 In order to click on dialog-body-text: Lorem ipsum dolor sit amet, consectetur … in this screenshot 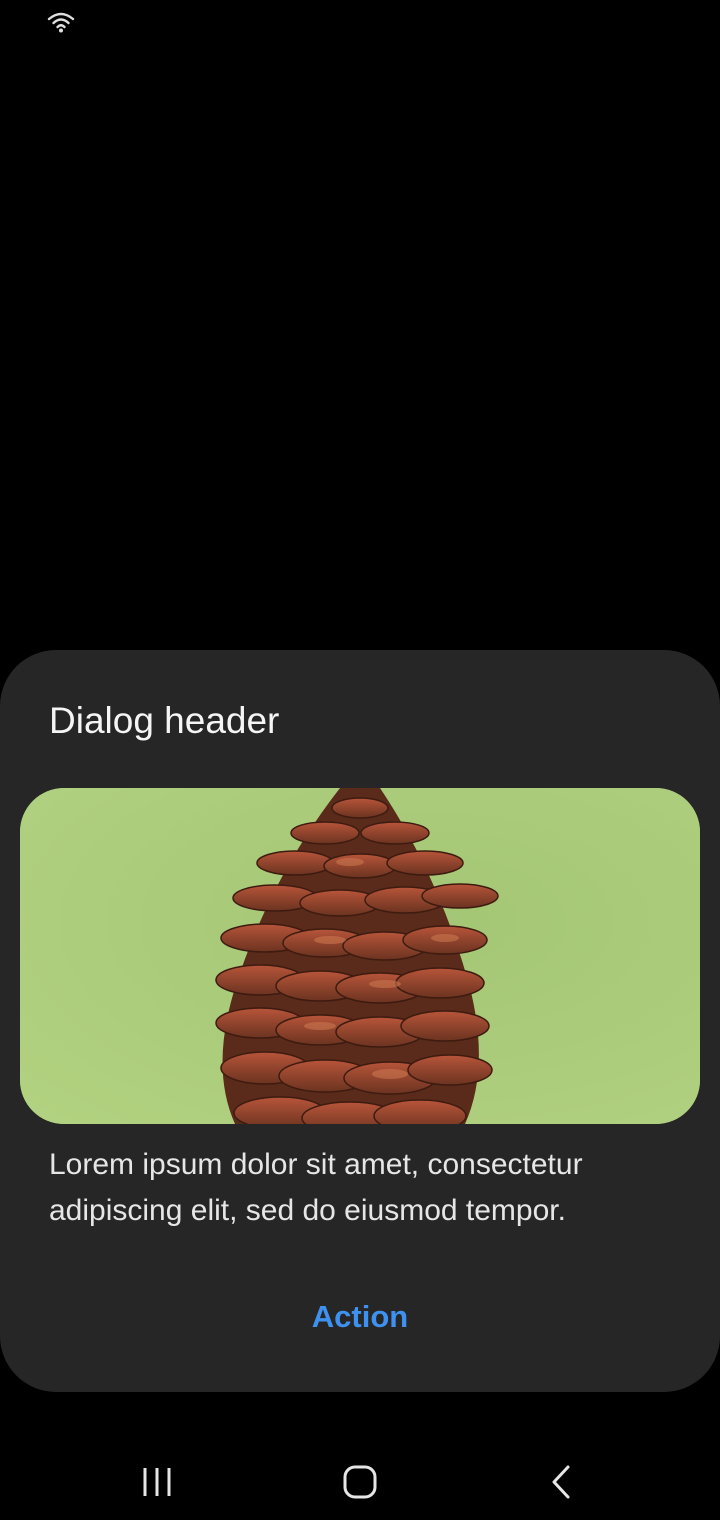, I will do `click(316, 1187)`.